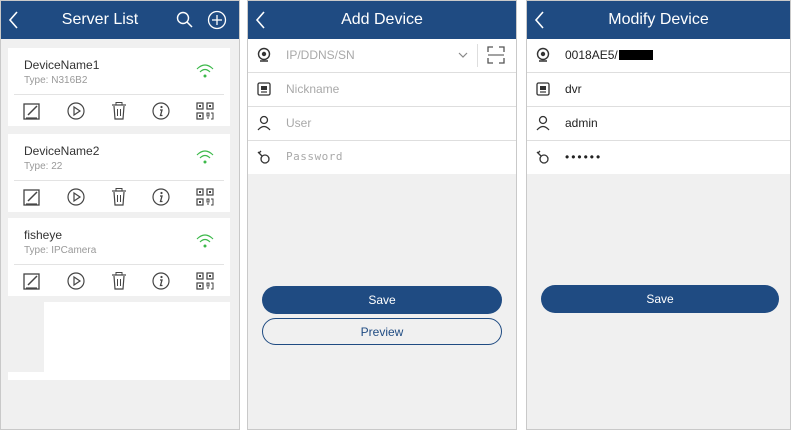  What do you see at coordinates (56, 80) in the screenshot?
I see `device-type: Type: N316B2` at bounding box center [56, 80].